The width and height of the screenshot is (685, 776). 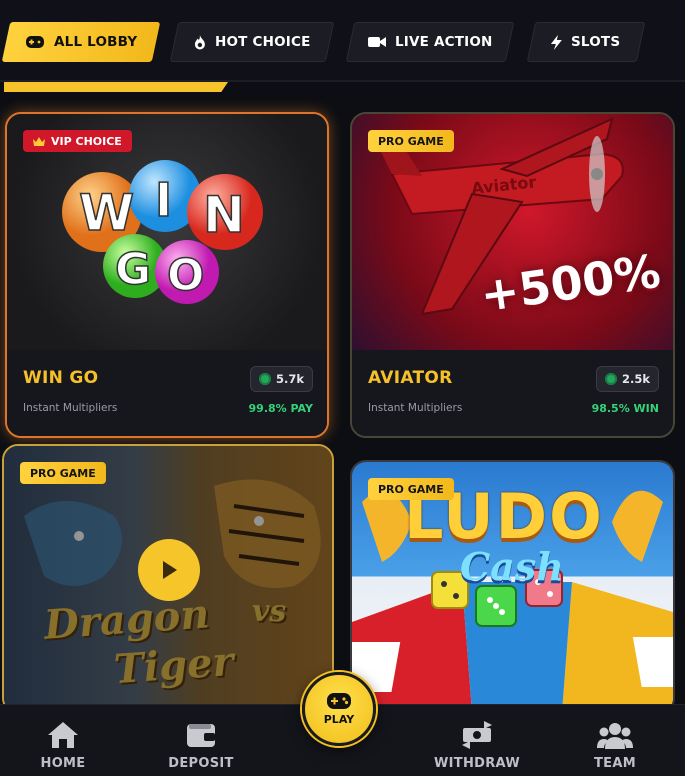 I want to click on nav-label: WITHDRAW, so click(x=477, y=763).